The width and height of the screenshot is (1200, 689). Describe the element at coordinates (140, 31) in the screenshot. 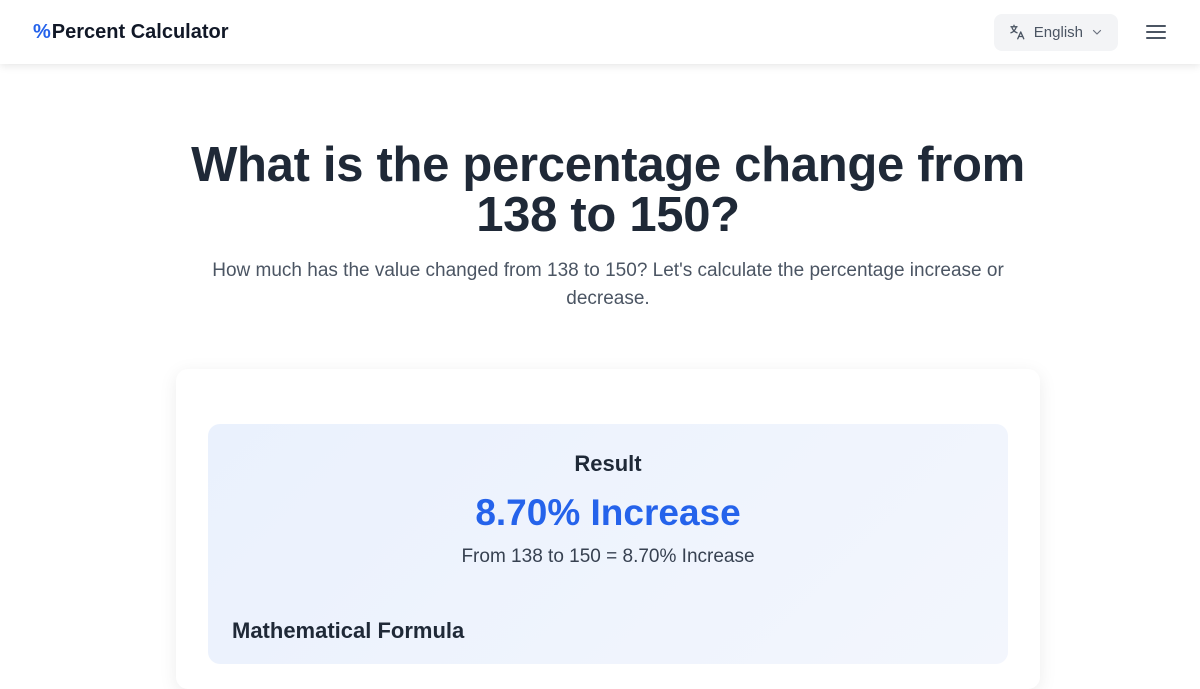

I see `brand-name: Percent Calculator` at that location.